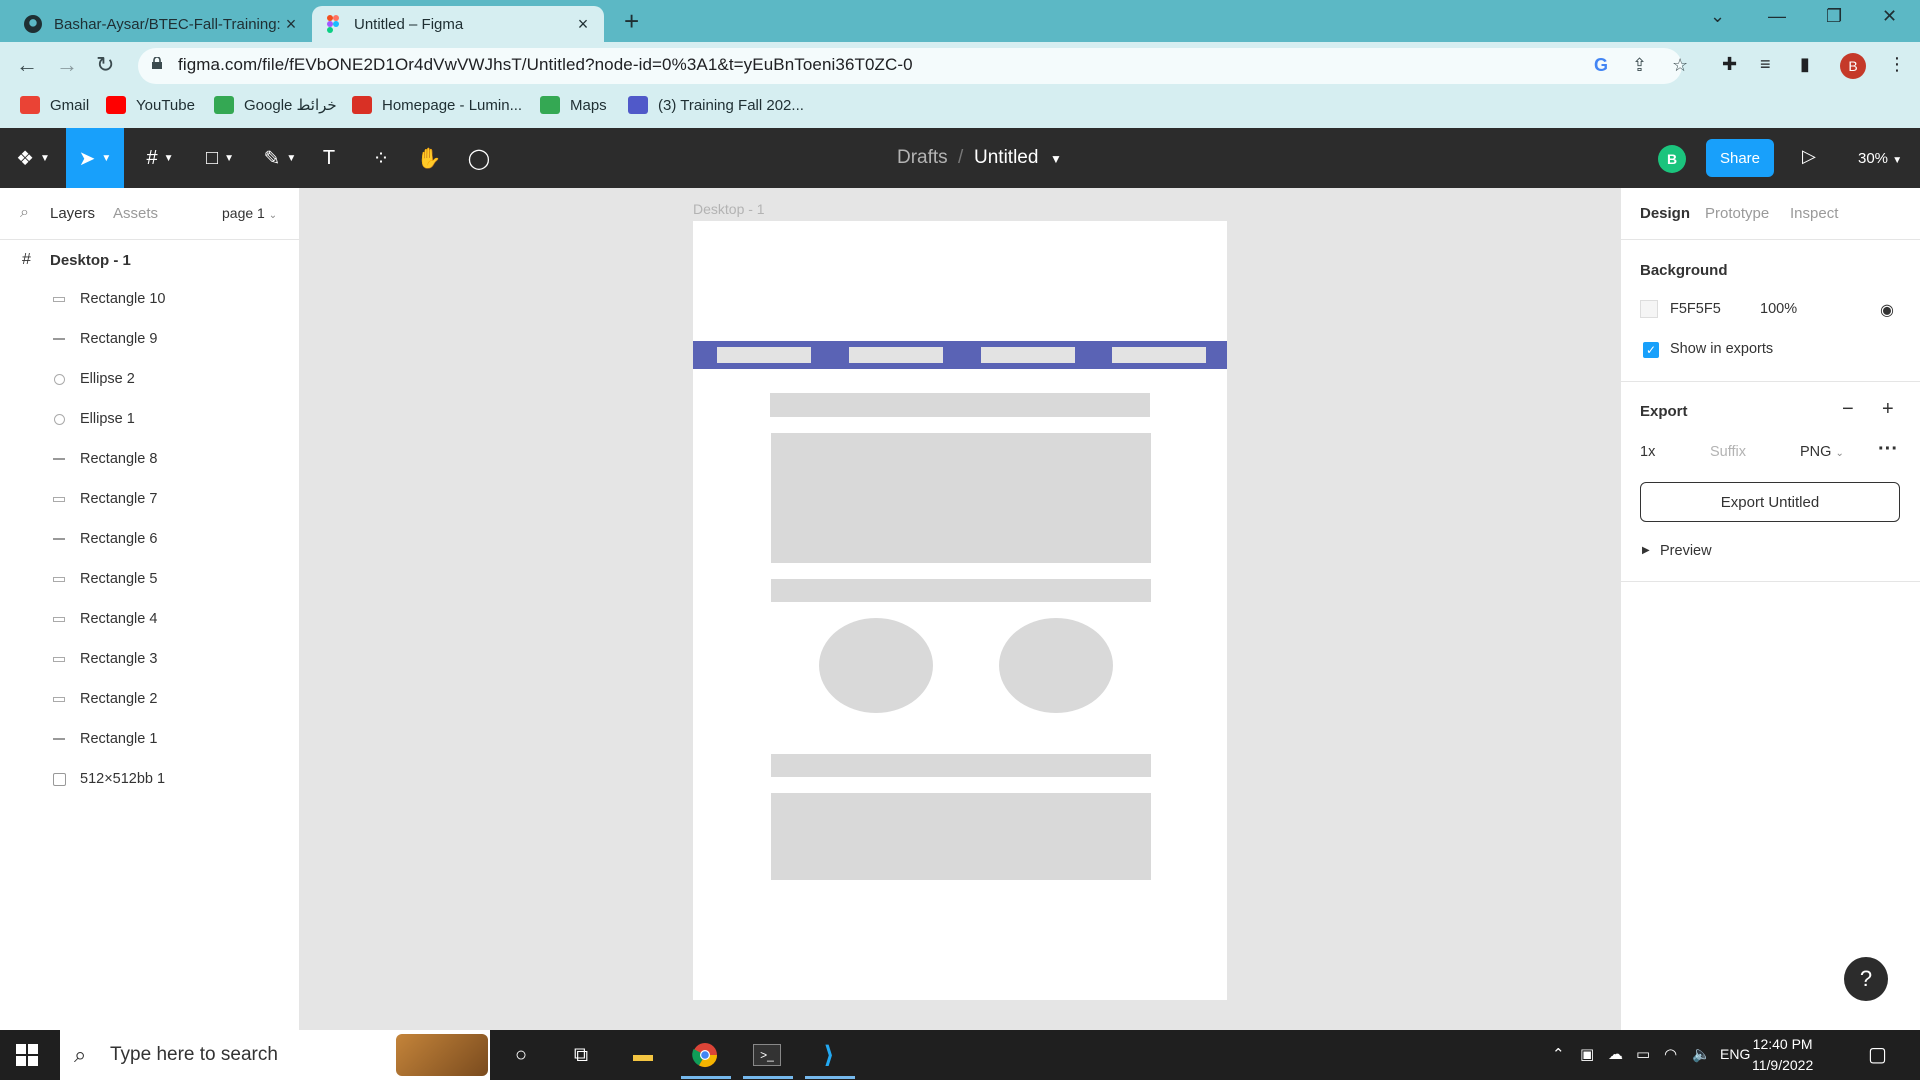 The height and width of the screenshot is (1080, 1920). I want to click on layer-item: Rectangle 10, so click(150, 299).